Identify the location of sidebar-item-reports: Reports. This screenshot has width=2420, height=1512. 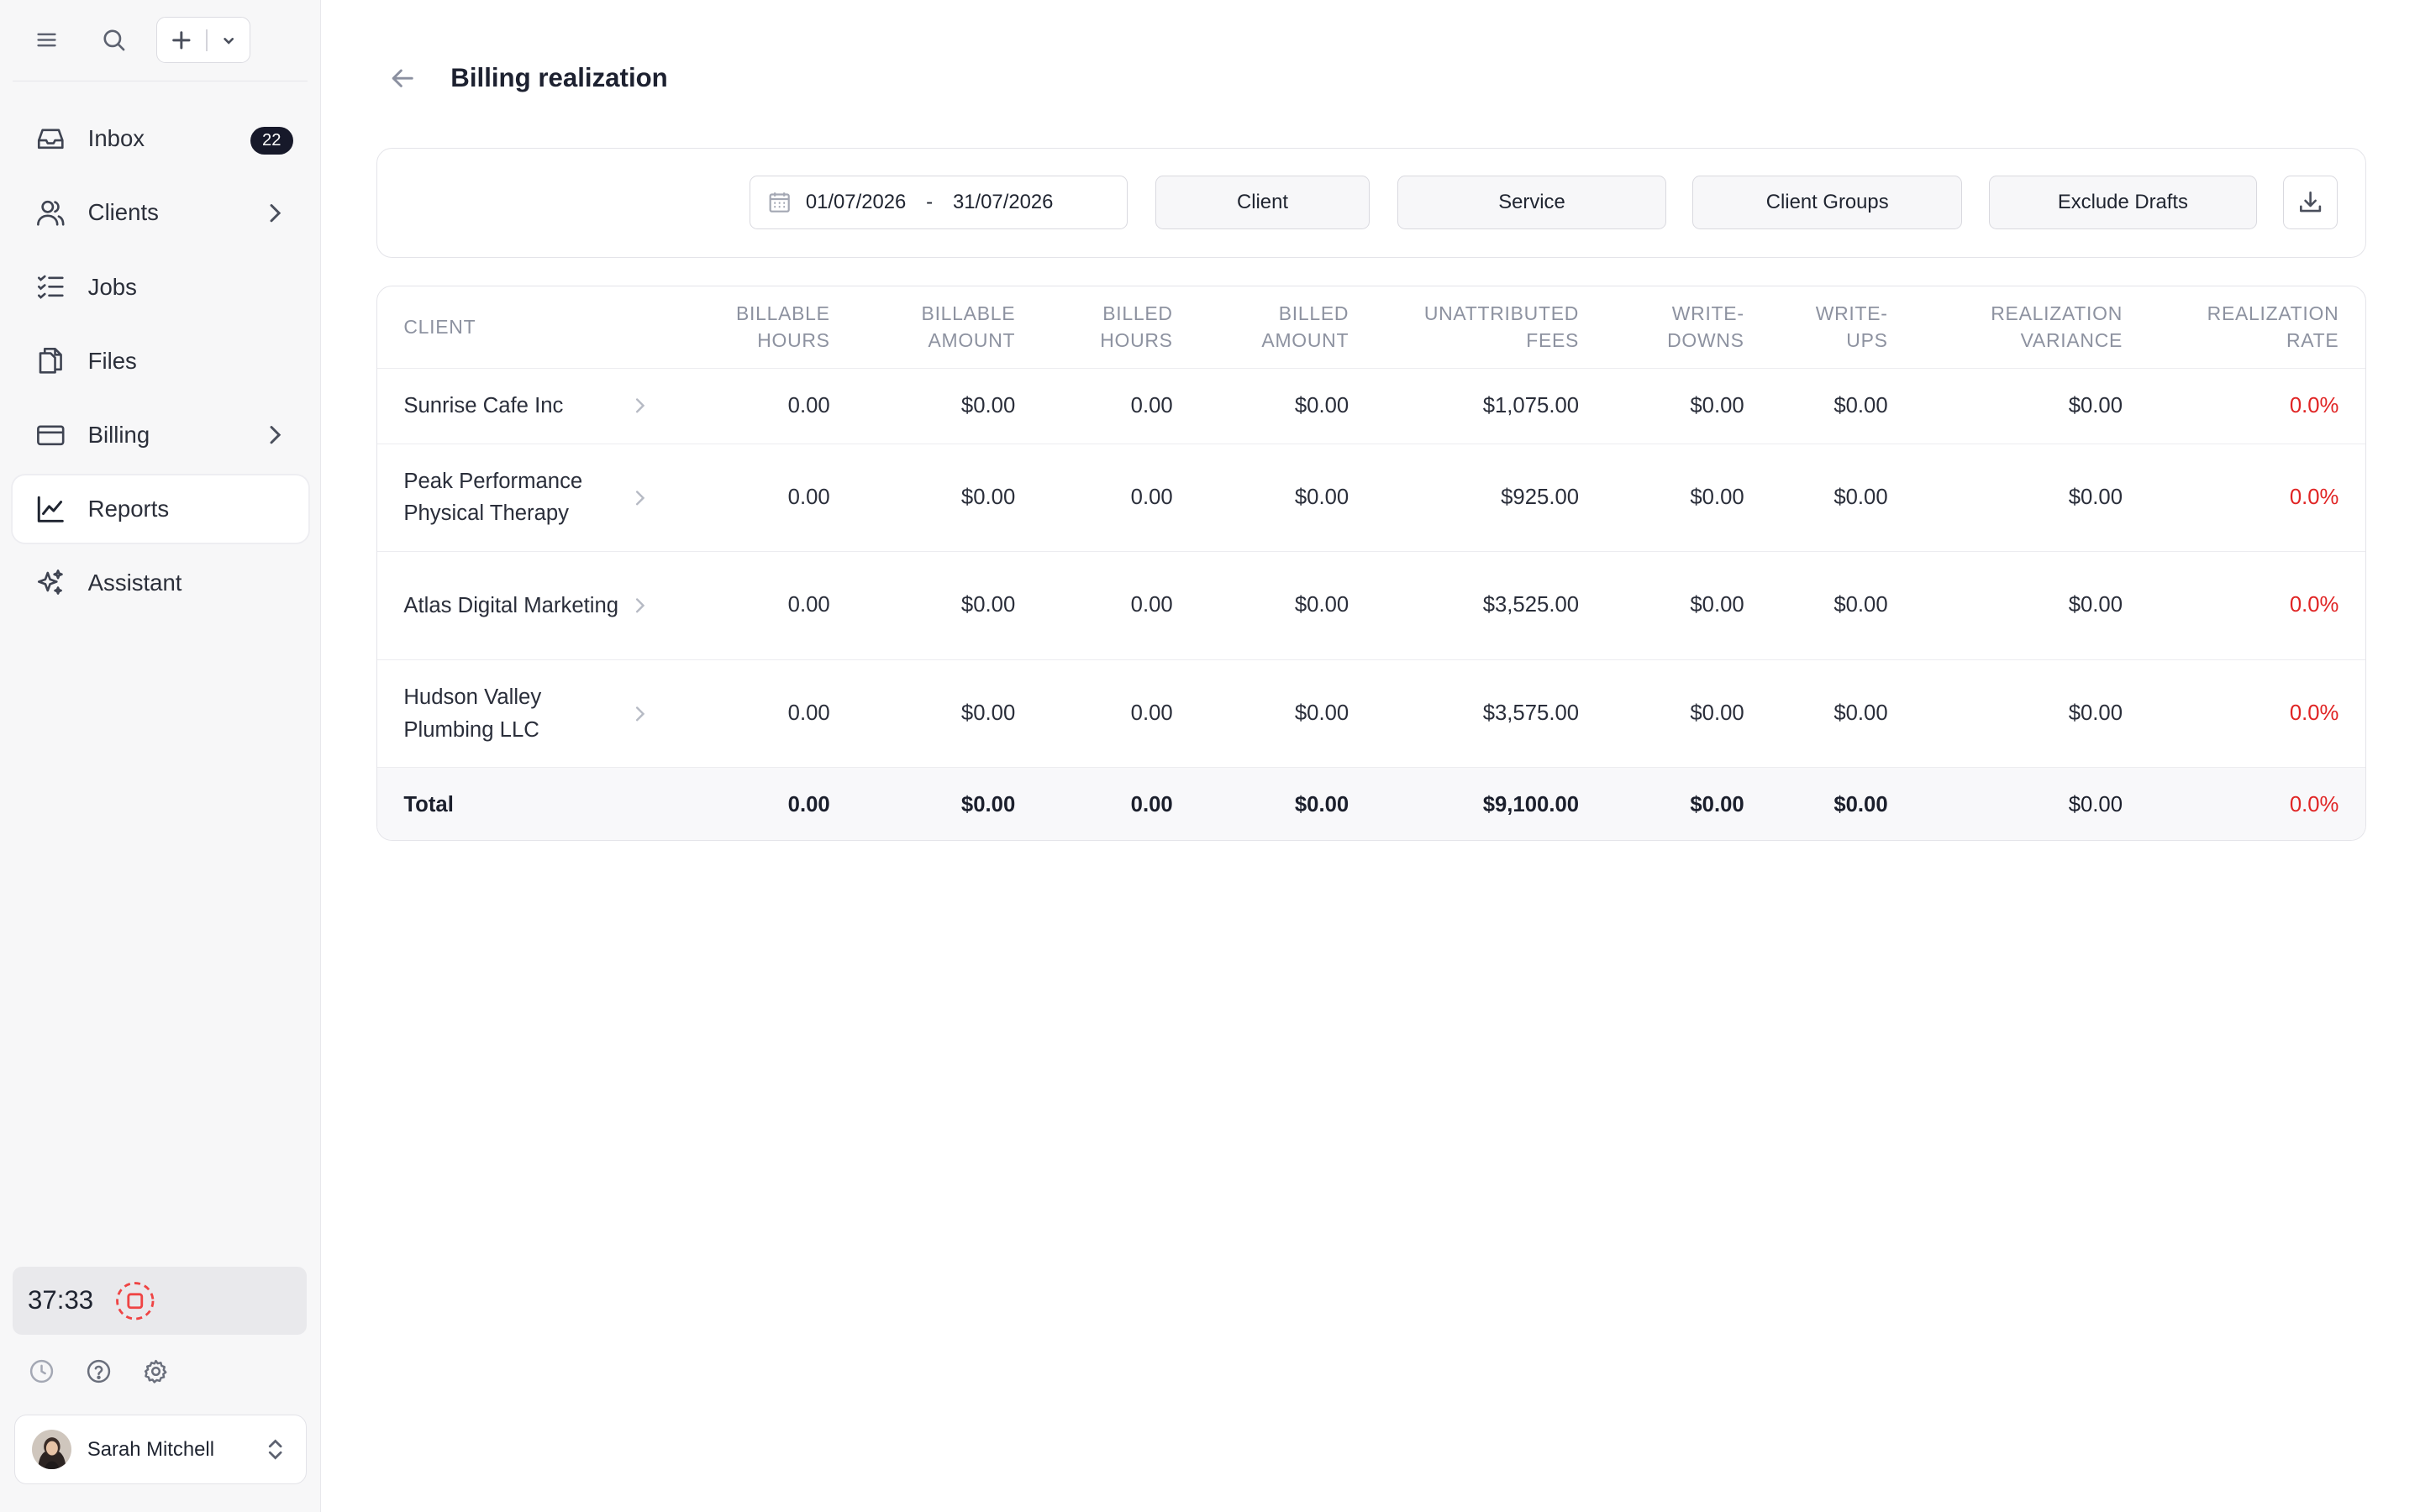
(161, 509).